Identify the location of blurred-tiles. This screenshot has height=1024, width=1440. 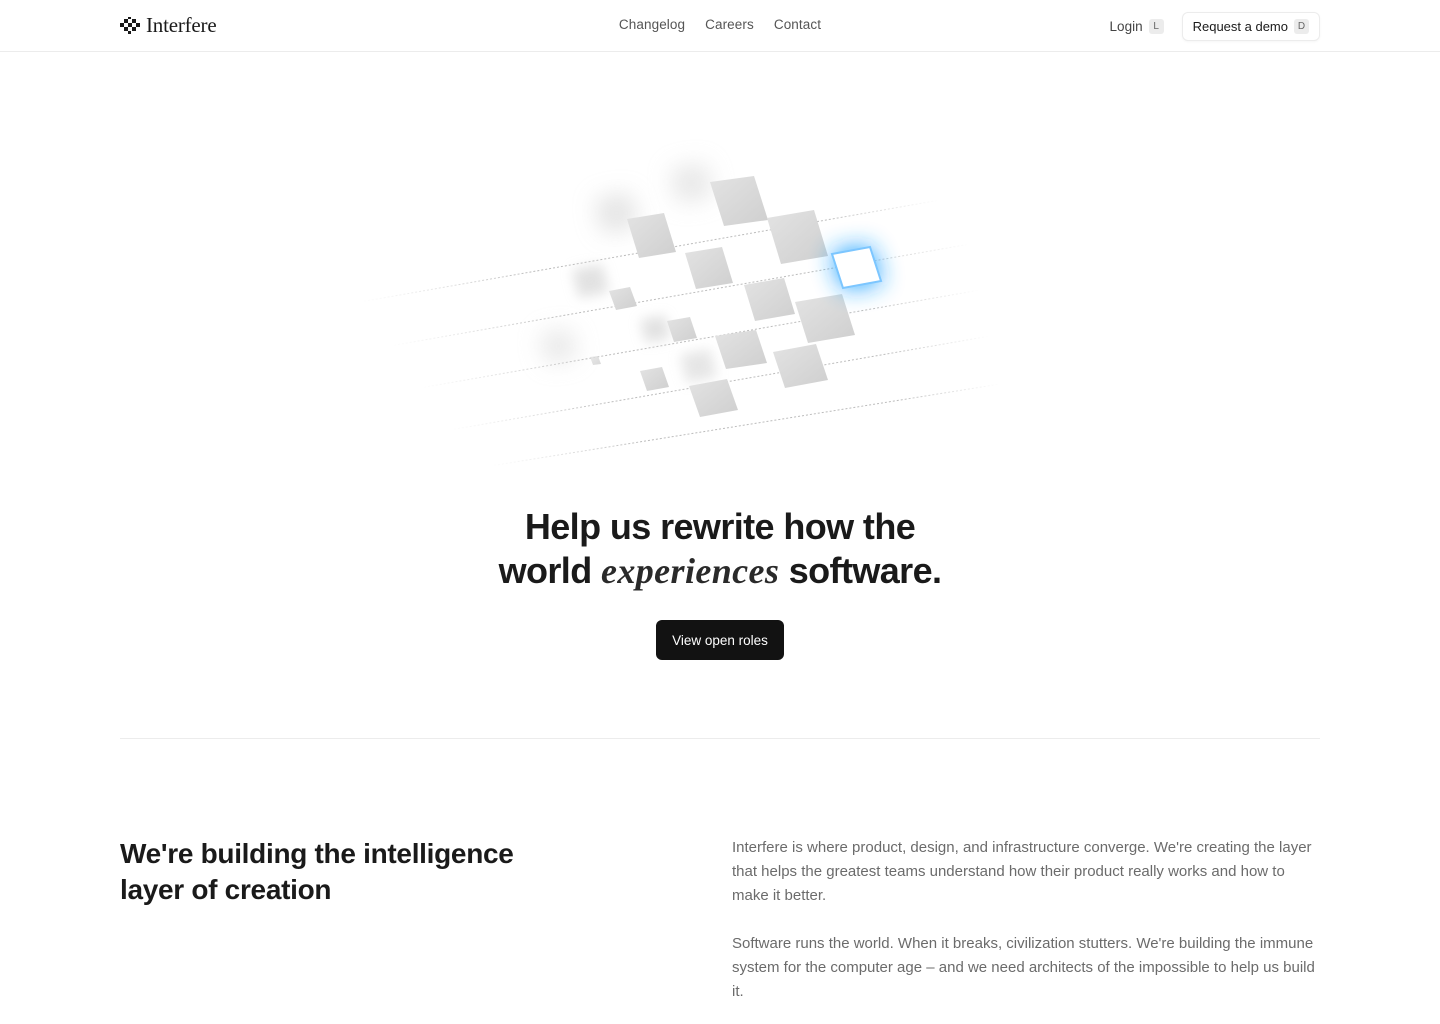
(628, 273).